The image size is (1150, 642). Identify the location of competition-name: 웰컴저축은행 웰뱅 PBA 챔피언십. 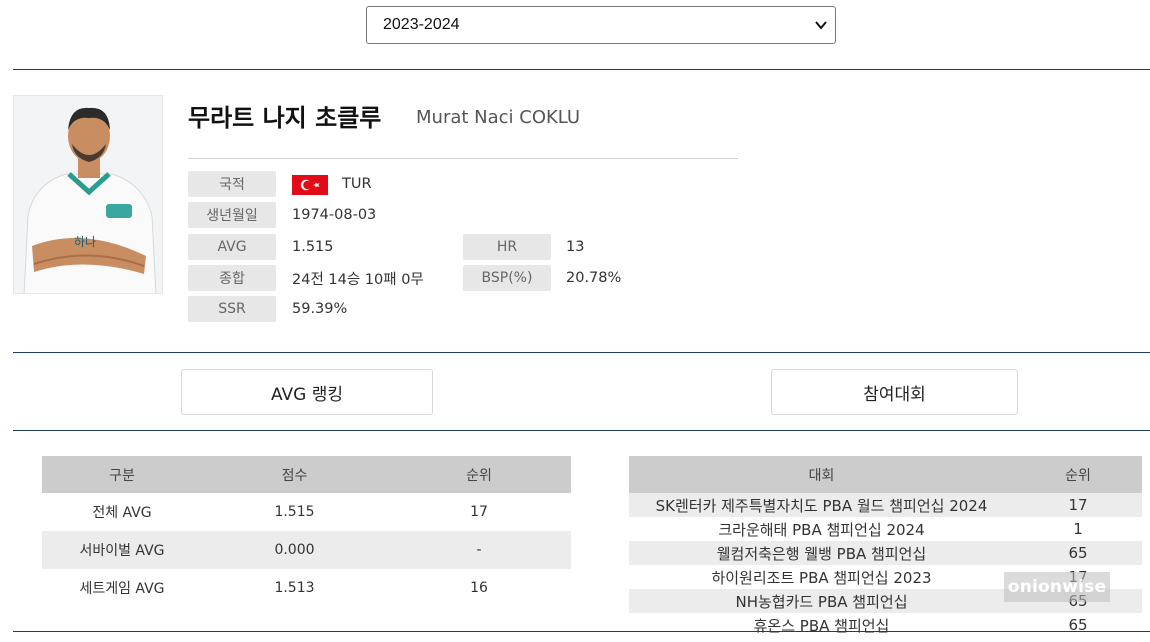
(821, 553).